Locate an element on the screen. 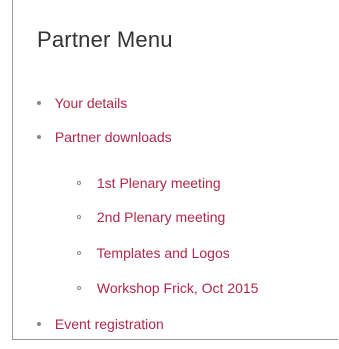  menu-subitem-1st-plenary: 1st Plenary meeting is located at coordinates (149, 183).